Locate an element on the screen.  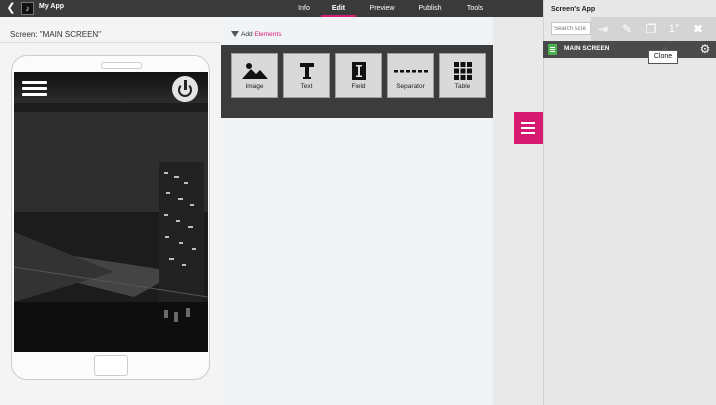
screen-label: Screen: "MAIN SCREEN" is located at coordinates (110, 30).